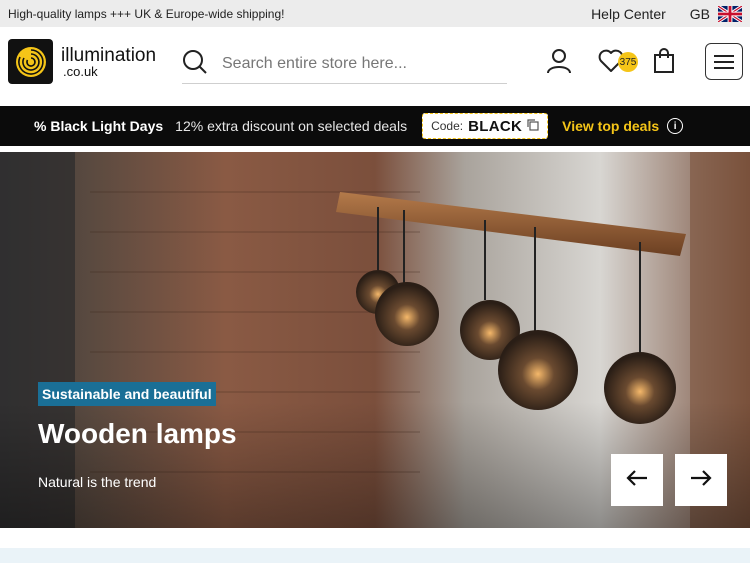  What do you see at coordinates (533, 126) in the screenshot?
I see `copy-icon` at bounding box center [533, 126].